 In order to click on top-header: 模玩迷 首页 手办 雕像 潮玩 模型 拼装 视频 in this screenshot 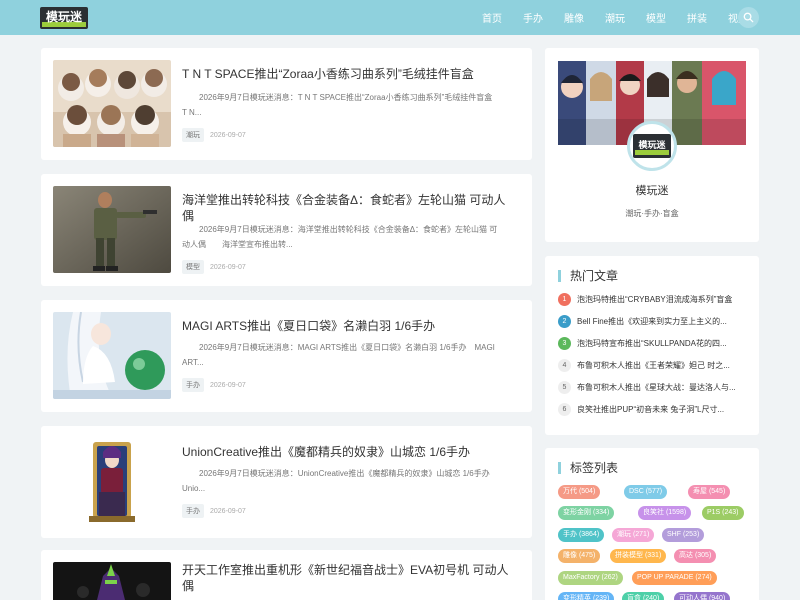, I will do `click(400, 17)`.